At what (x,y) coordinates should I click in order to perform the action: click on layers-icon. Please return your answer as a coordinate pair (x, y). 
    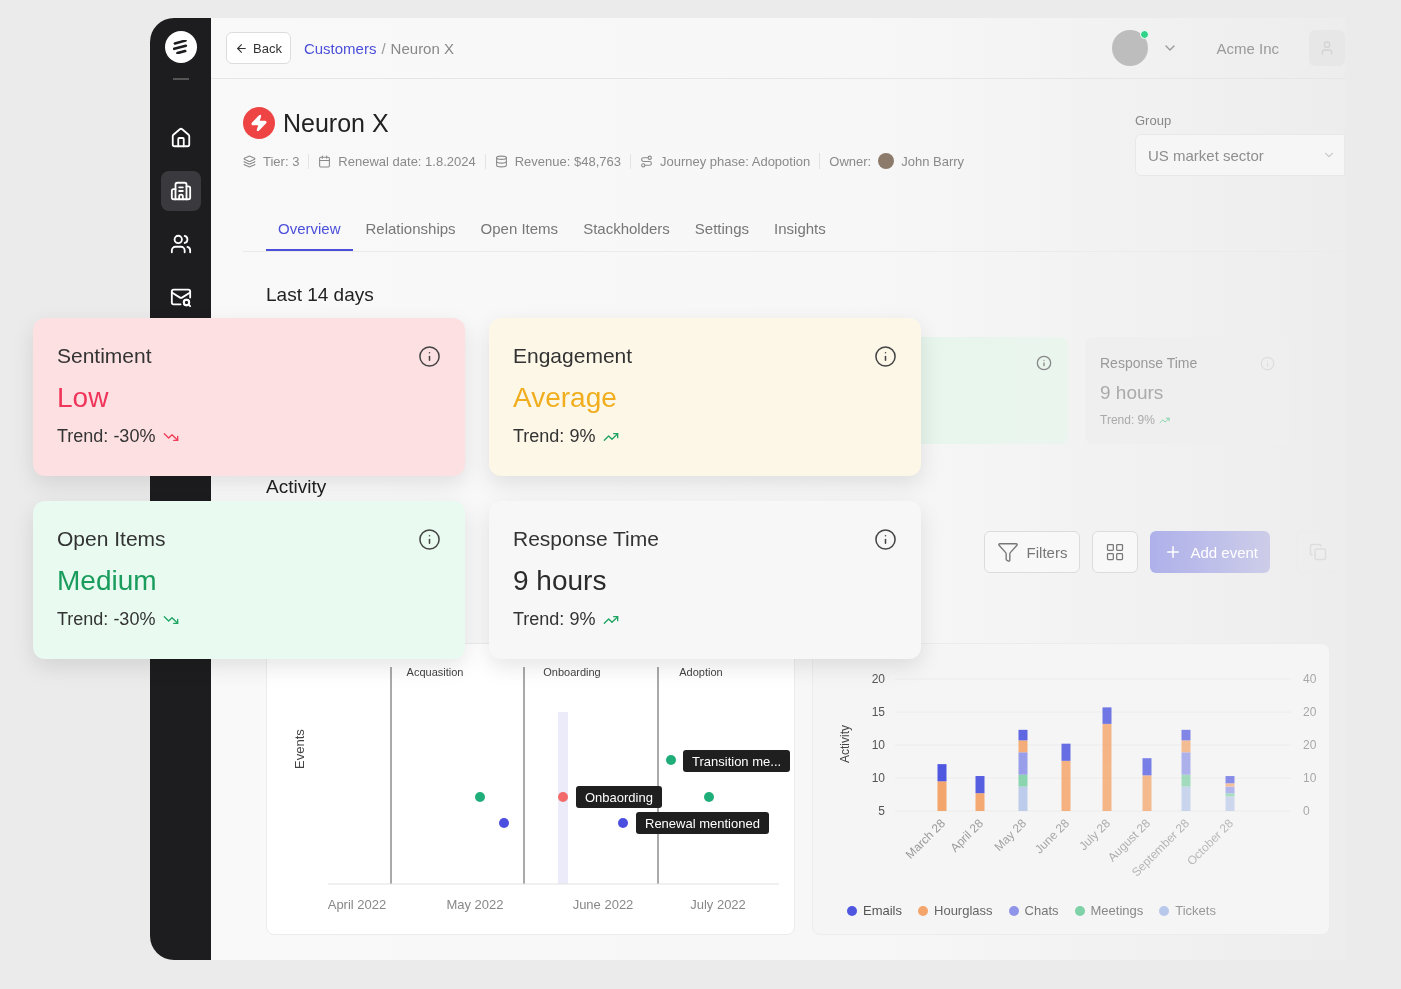
    Looking at the image, I should click on (249, 161).